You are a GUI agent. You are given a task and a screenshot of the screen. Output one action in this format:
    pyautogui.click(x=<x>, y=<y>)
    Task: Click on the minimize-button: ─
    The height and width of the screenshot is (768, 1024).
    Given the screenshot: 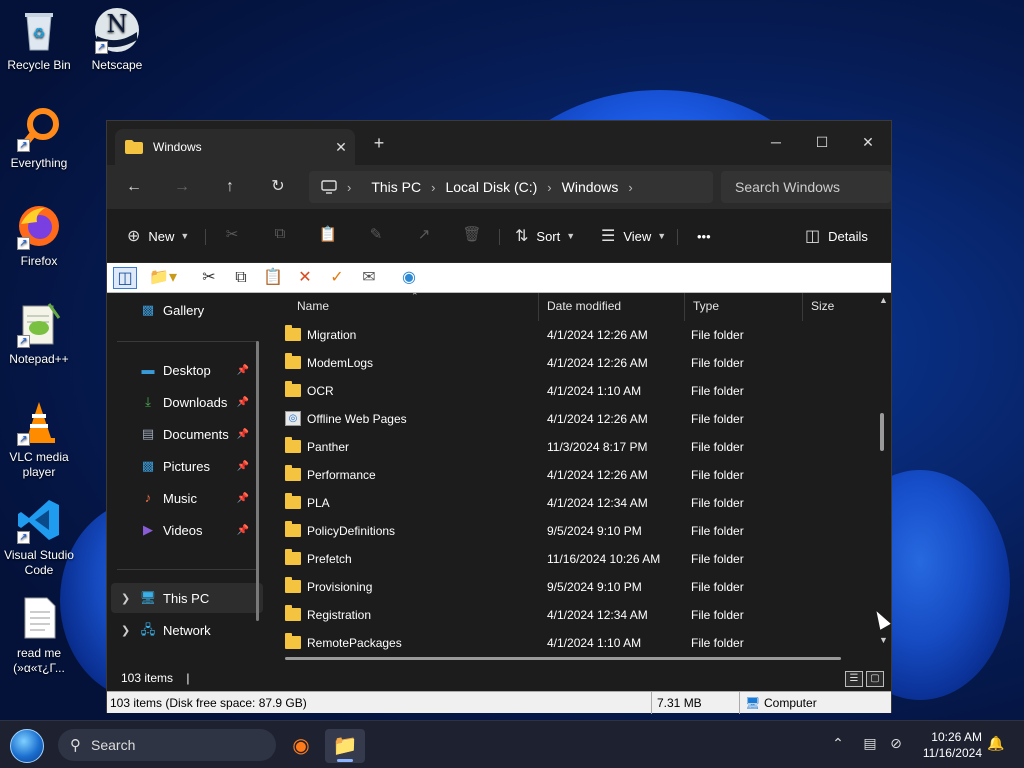 What is the action you would take?
    pyautogui.click(x=776, y=142)
    